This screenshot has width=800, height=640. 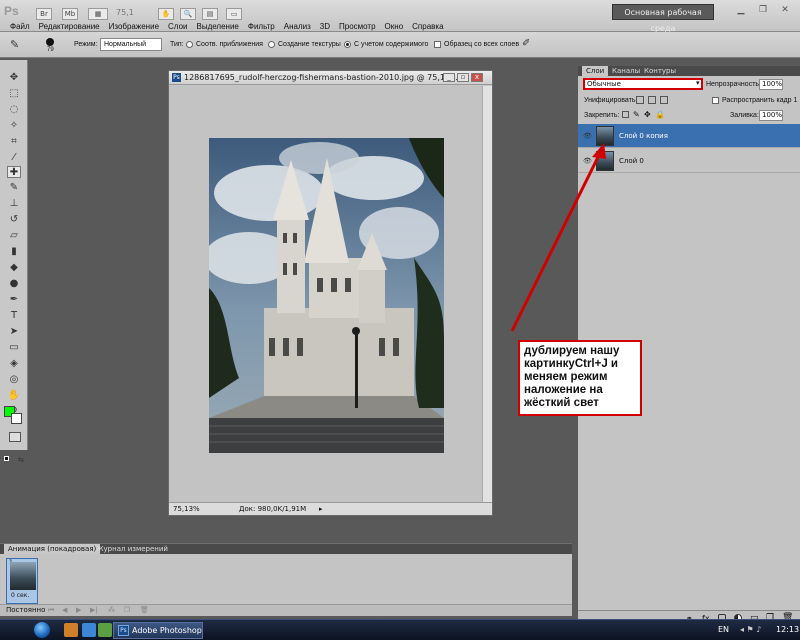 What do you see at coordinates (78, 610) in the screenshot?
I see `play-icon: ▶` at bounding box center [78, 610].